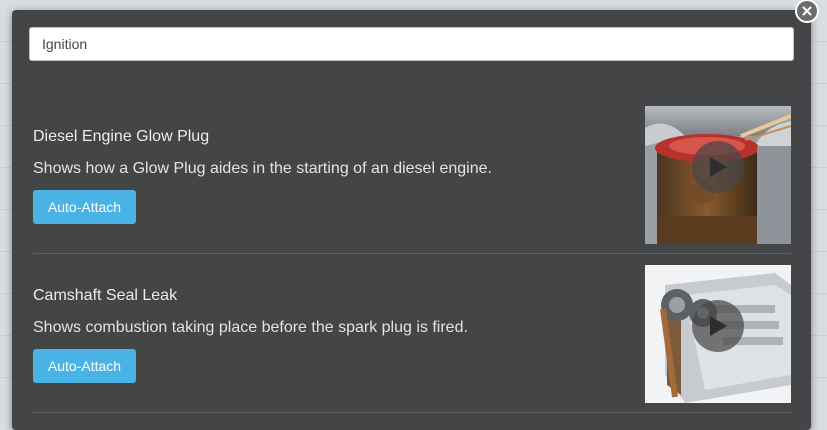 The image size is (827, 430). What do you see at coordinates (411, 44) in the screenshot?
I see `search-input` at bounding box center [411, 44].